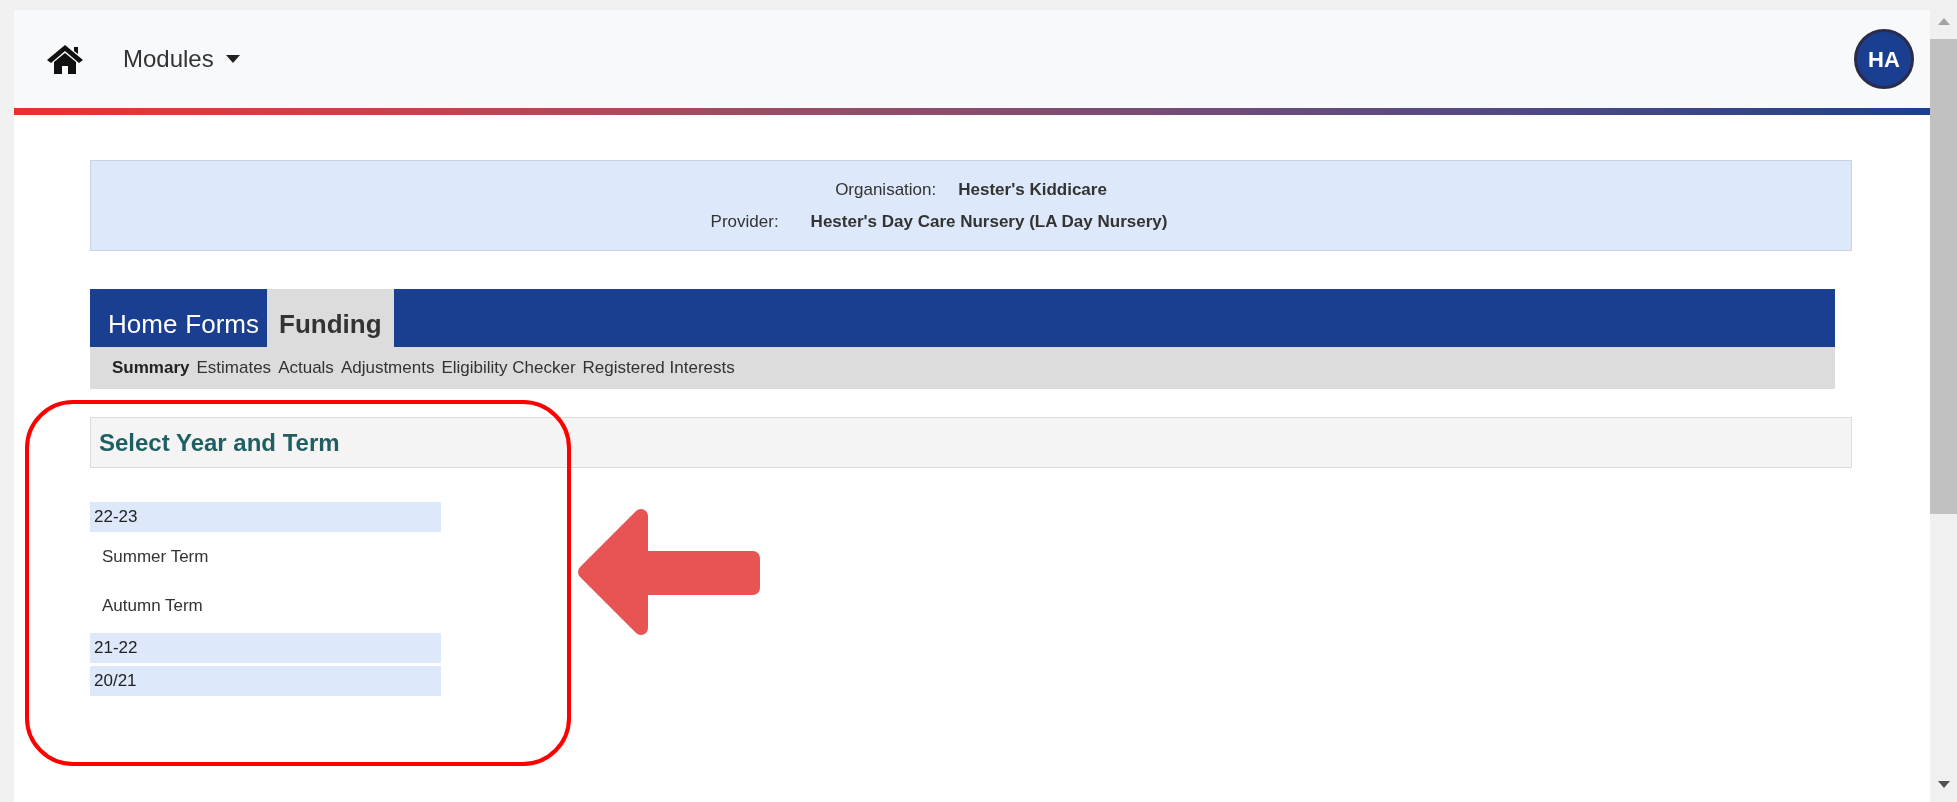 Image resolution: width=1957 pixels, height=802 pixels. Describe the element at coordinates (155, 556) in the screenshot. I see `term-item: Summer Term` at that location.